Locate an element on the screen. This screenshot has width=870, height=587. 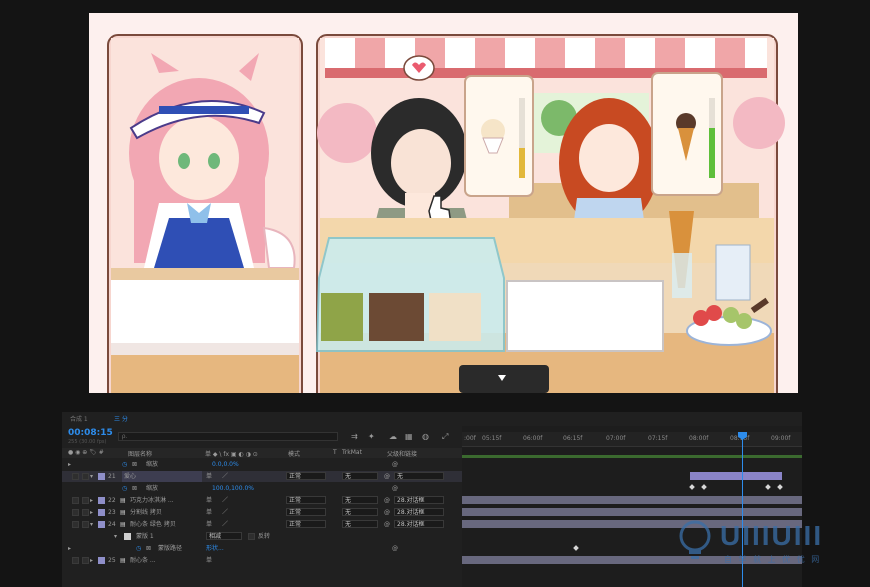
property-value: 100.0,100.0% is located at coordinates (233, 488).